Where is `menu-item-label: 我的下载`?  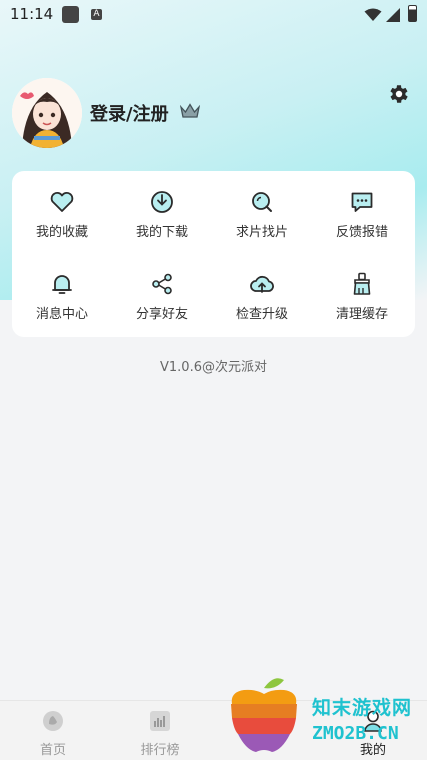
menu-item-label: 我的下载 is located at coordinates (161, 232).